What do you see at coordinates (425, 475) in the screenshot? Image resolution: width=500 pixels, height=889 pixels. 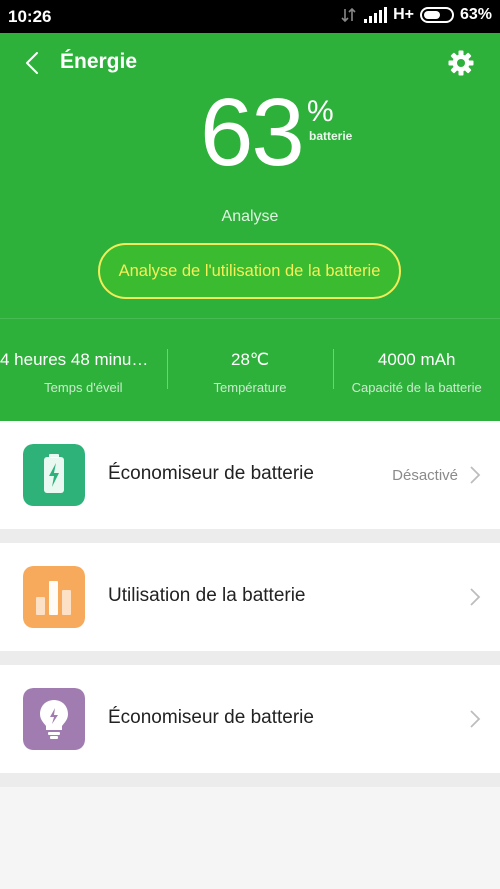 I see `row-status: Désactivé` at bounding box center [425, 475].